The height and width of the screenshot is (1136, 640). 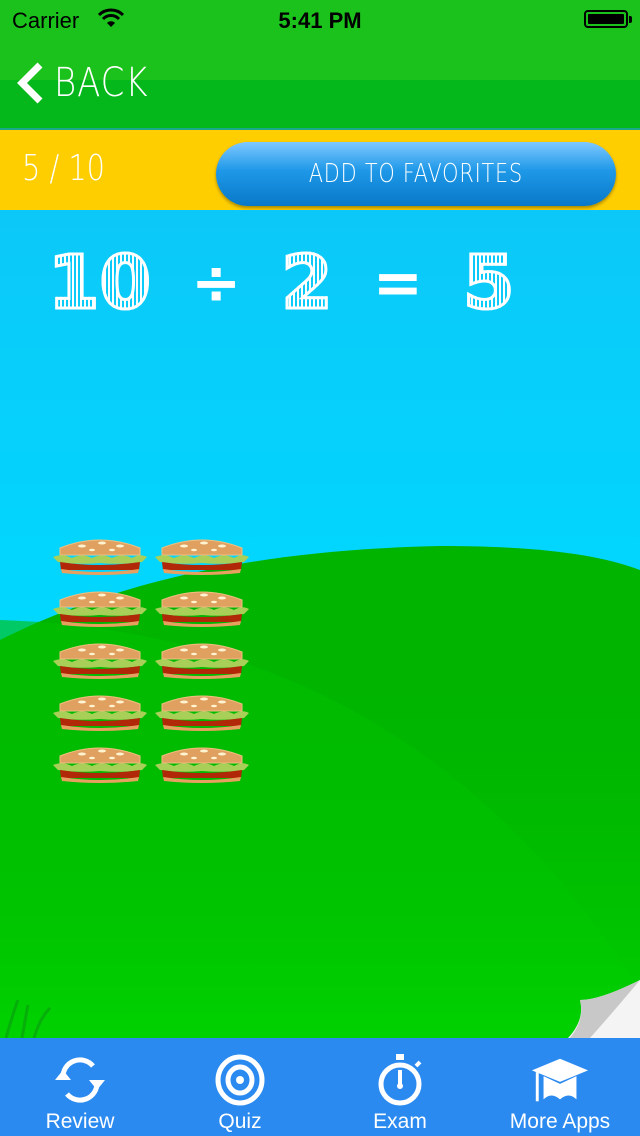 I want to click on target-icon, so click(x=240, y=1080).